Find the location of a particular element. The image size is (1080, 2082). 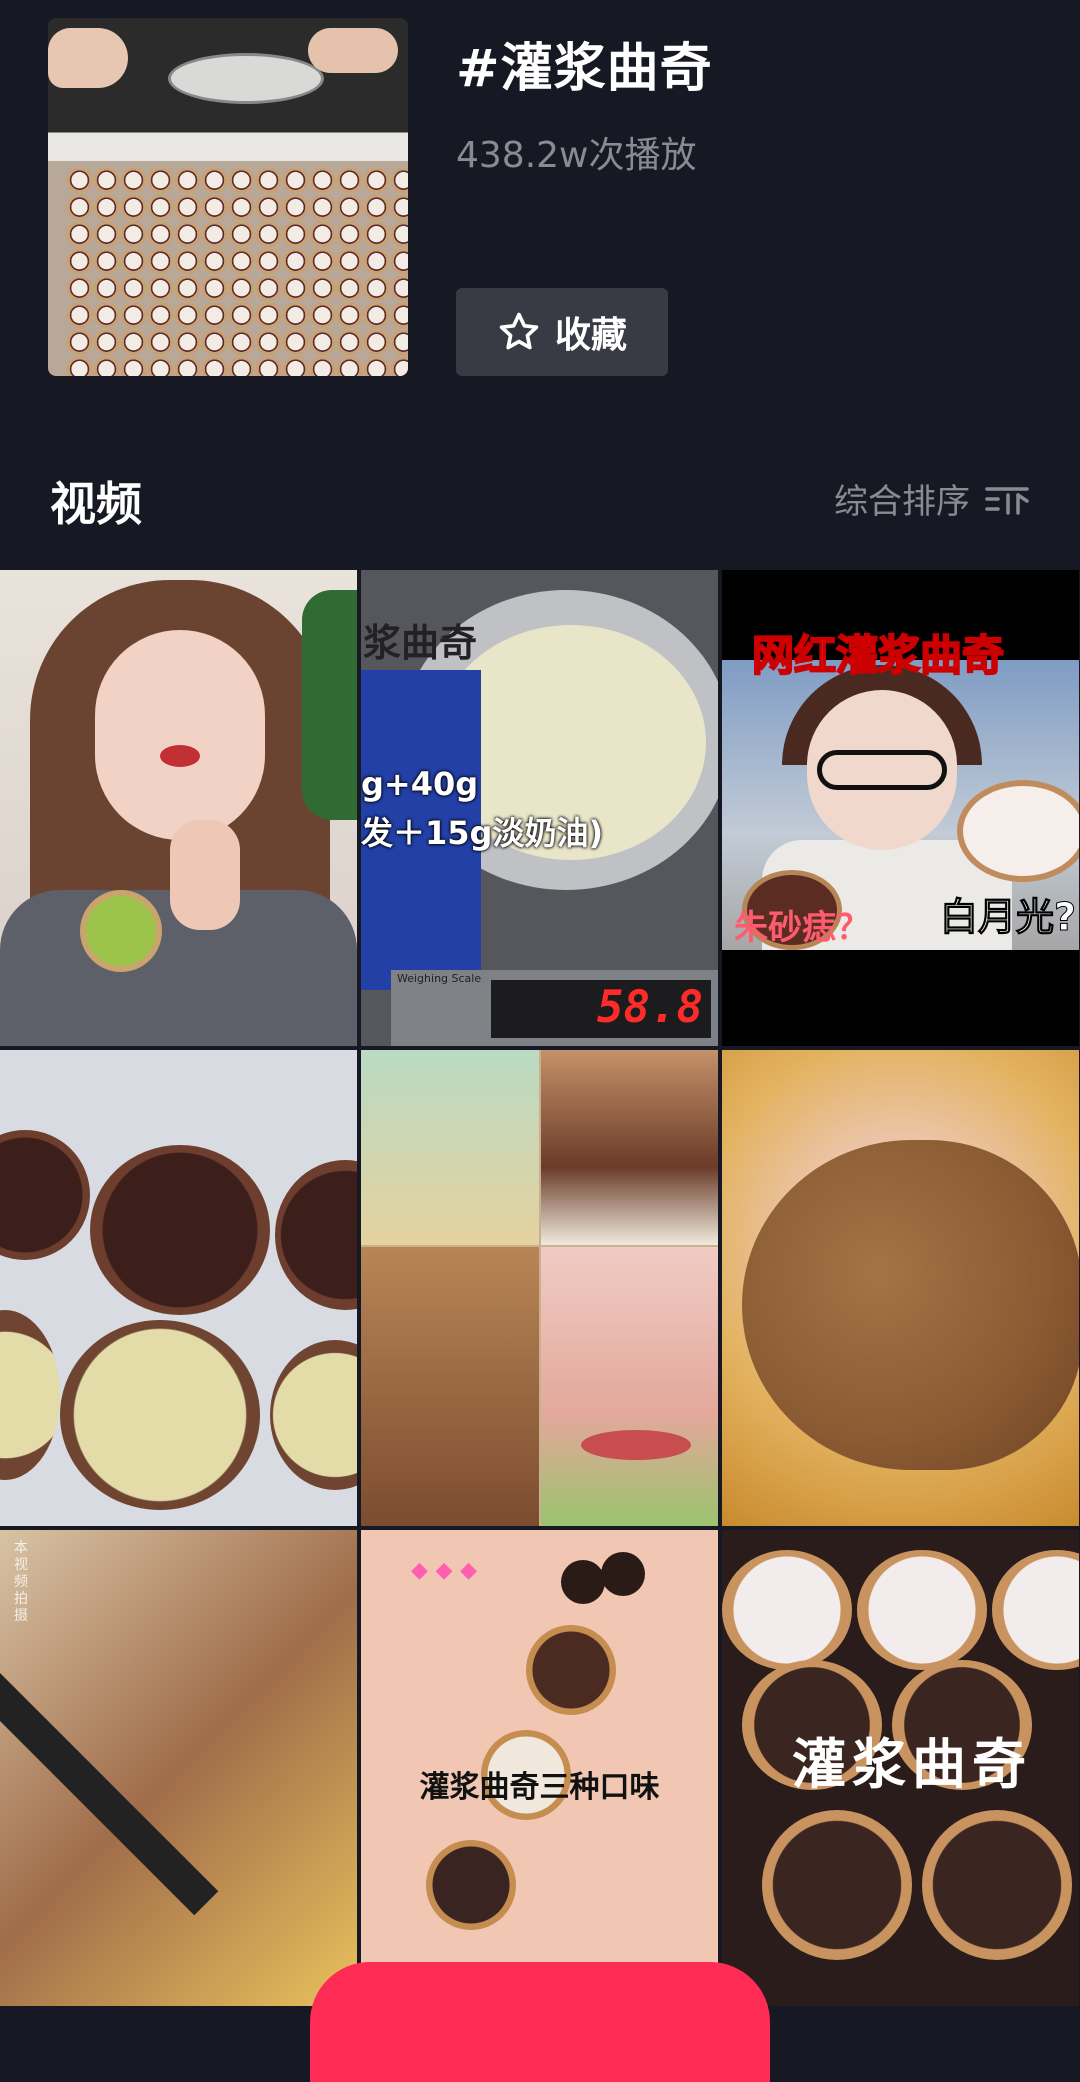

video-thumbnail: 浆曲奇 g+40g 发＋15g淡奶油) Weighing Scale 58.8 is located at coordinates (539, 808).